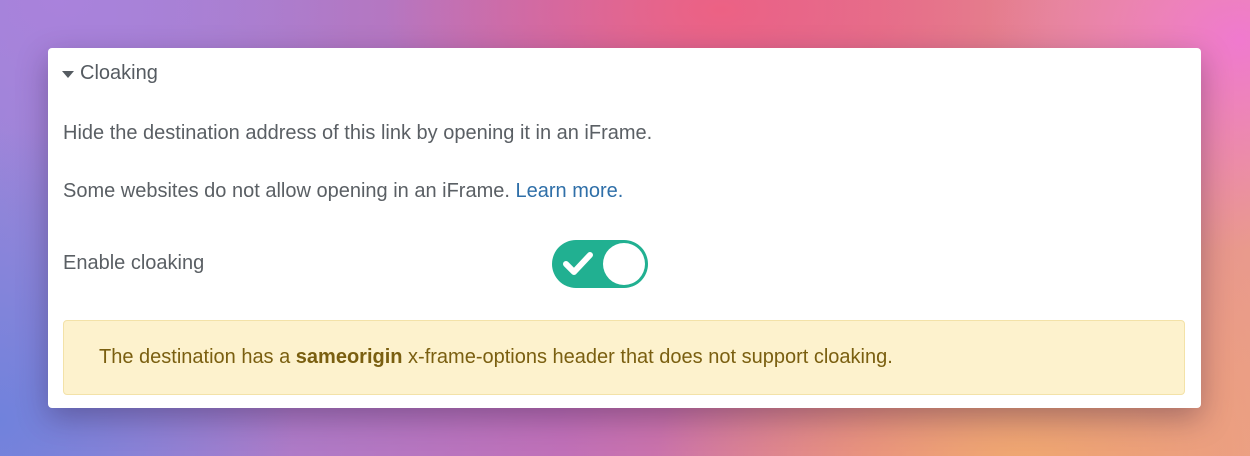 Image resolution: width=1250 pixels, height=456 pixels. What do you see at coordinates (134, 263) in the screenshot?
I see `enable-cloaking-label: Enable cloaking` at bounding box center [134, 263].